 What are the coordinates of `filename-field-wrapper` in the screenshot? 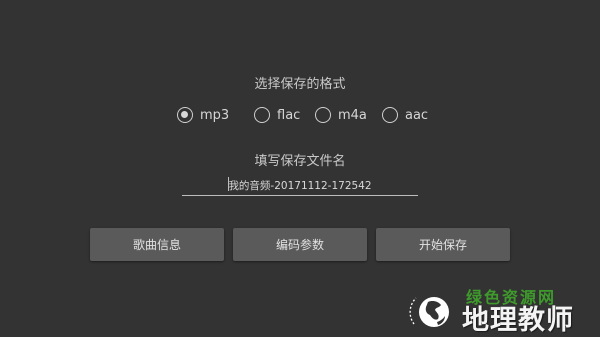 It's located at (300, 185).